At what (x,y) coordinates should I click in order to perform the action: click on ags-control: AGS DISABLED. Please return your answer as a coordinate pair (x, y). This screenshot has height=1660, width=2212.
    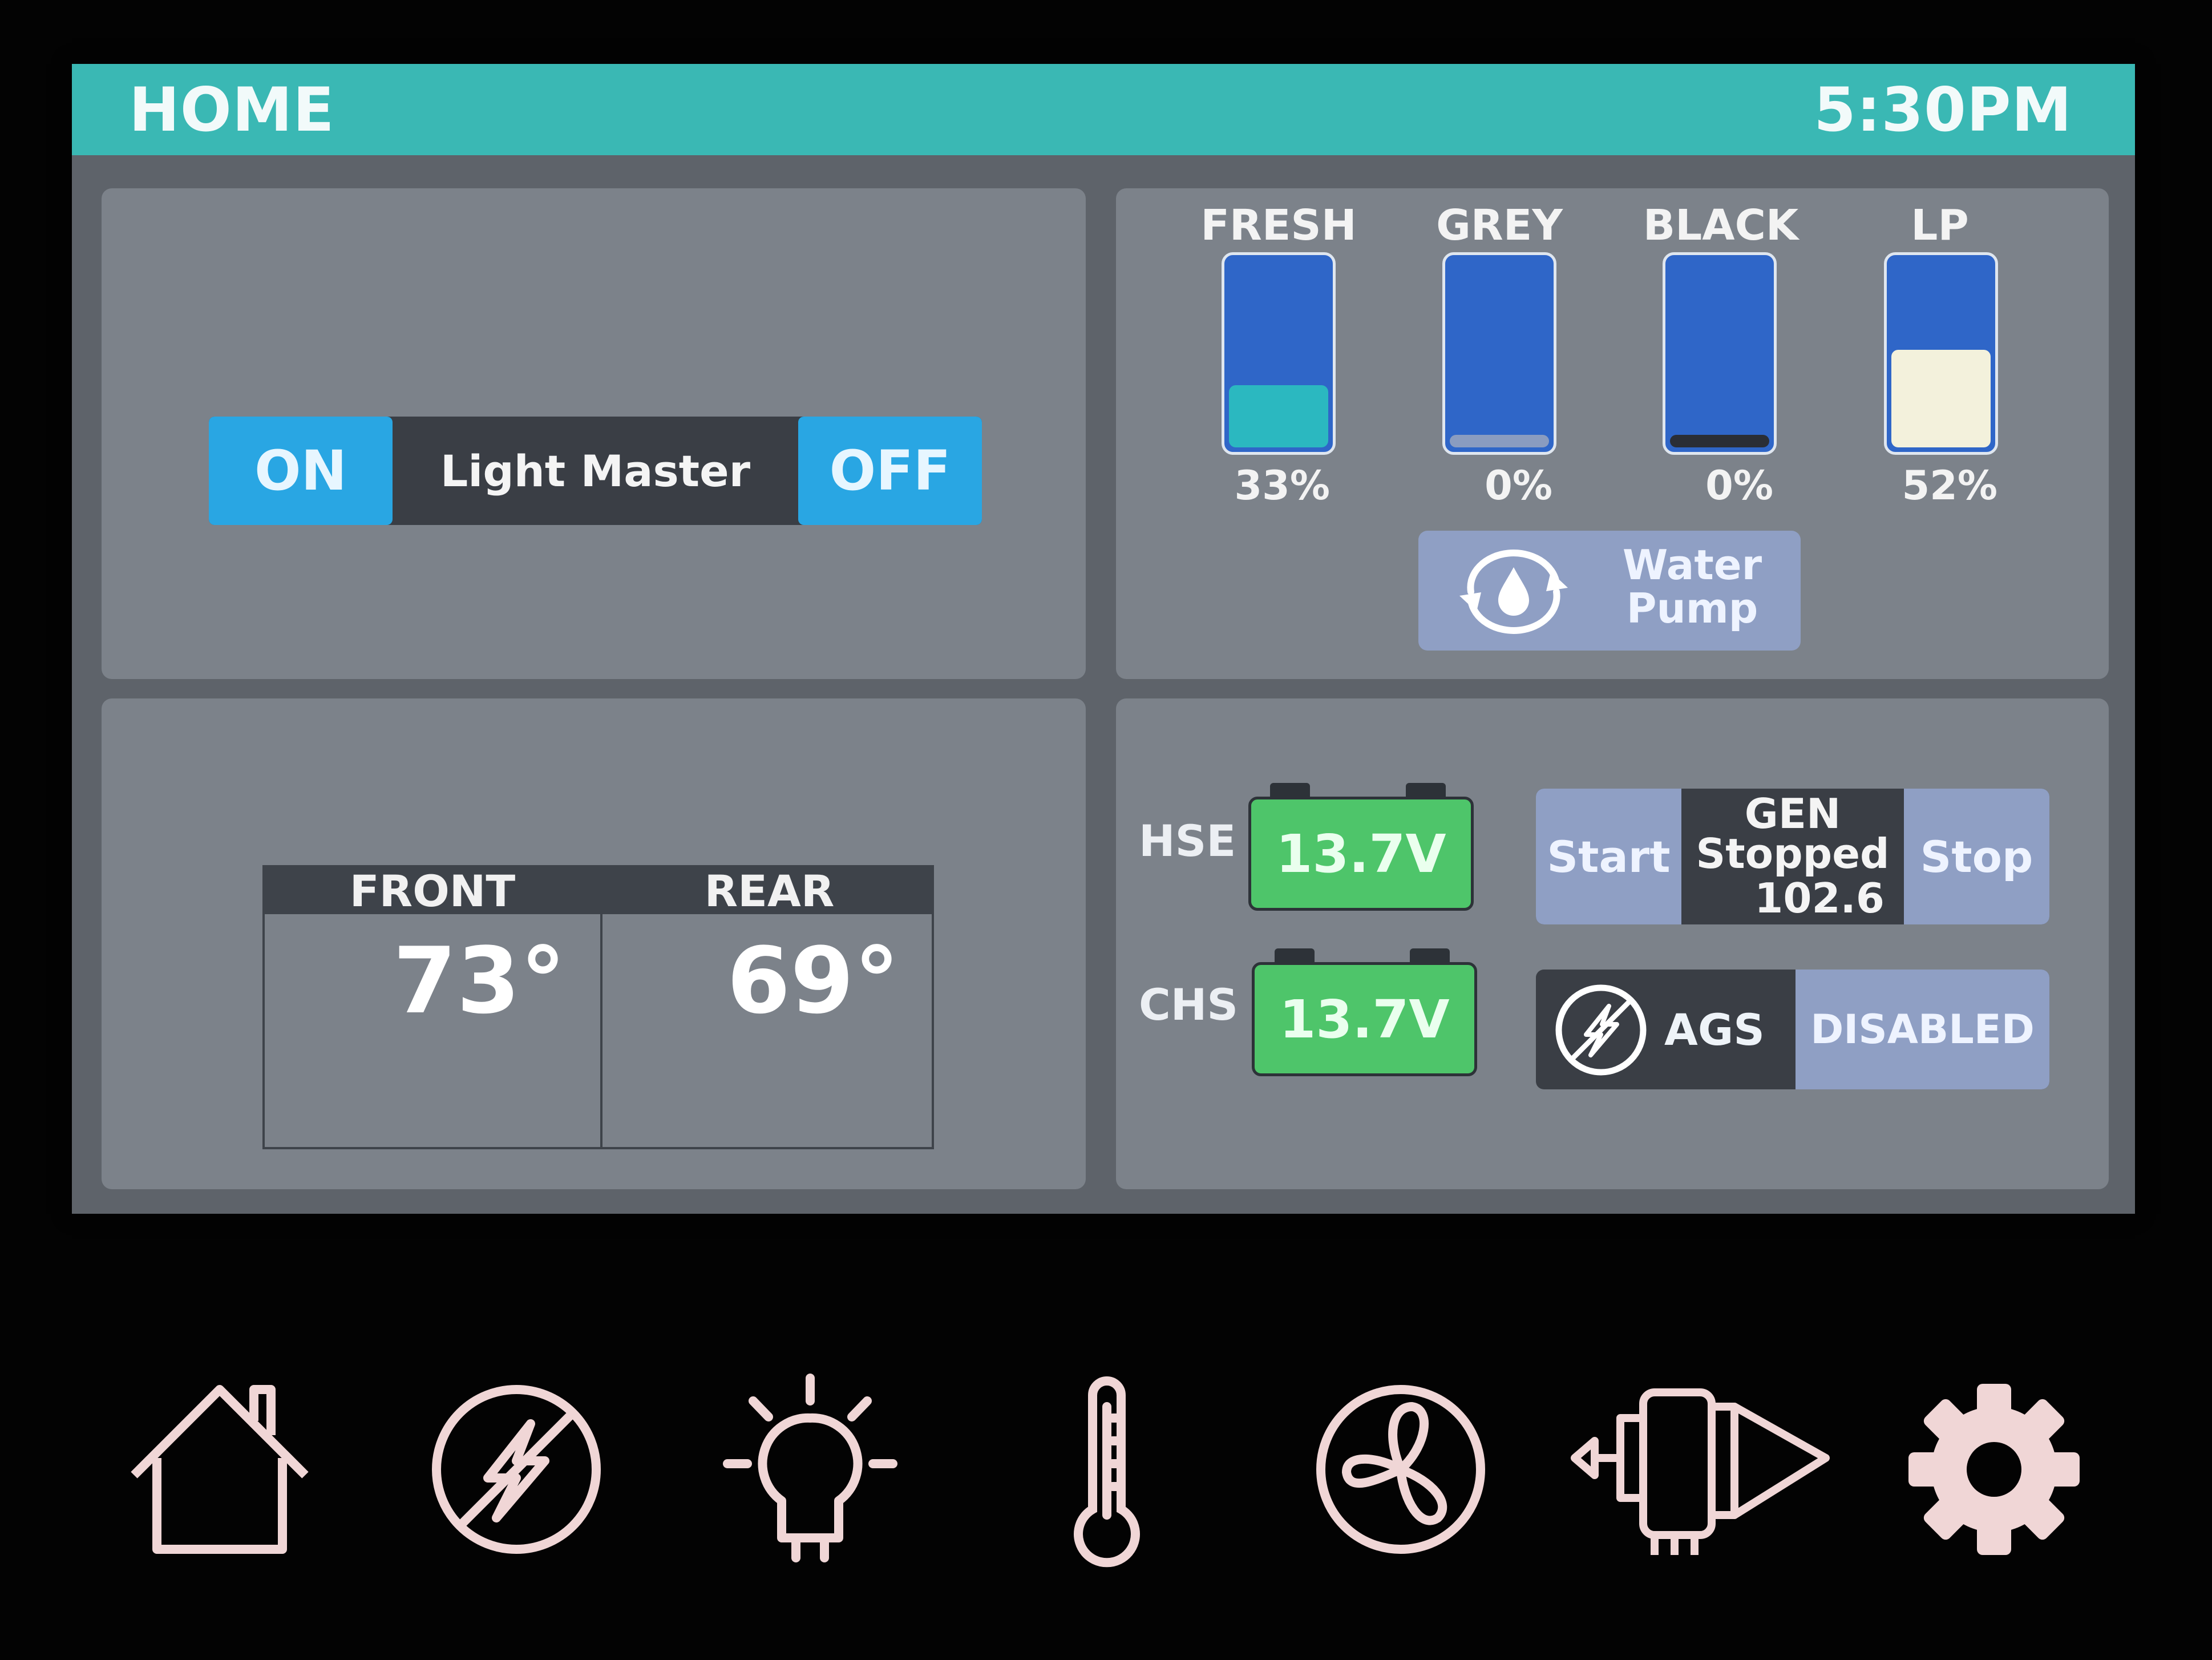
    Looking at the image, I should click on (1792, 1030).